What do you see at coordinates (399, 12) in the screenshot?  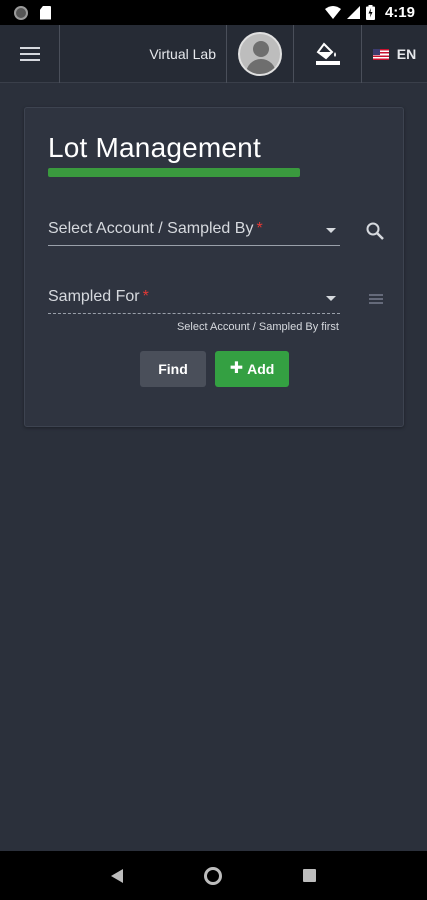 I see `status-time: 4:19` at bounding box center [399, 12].